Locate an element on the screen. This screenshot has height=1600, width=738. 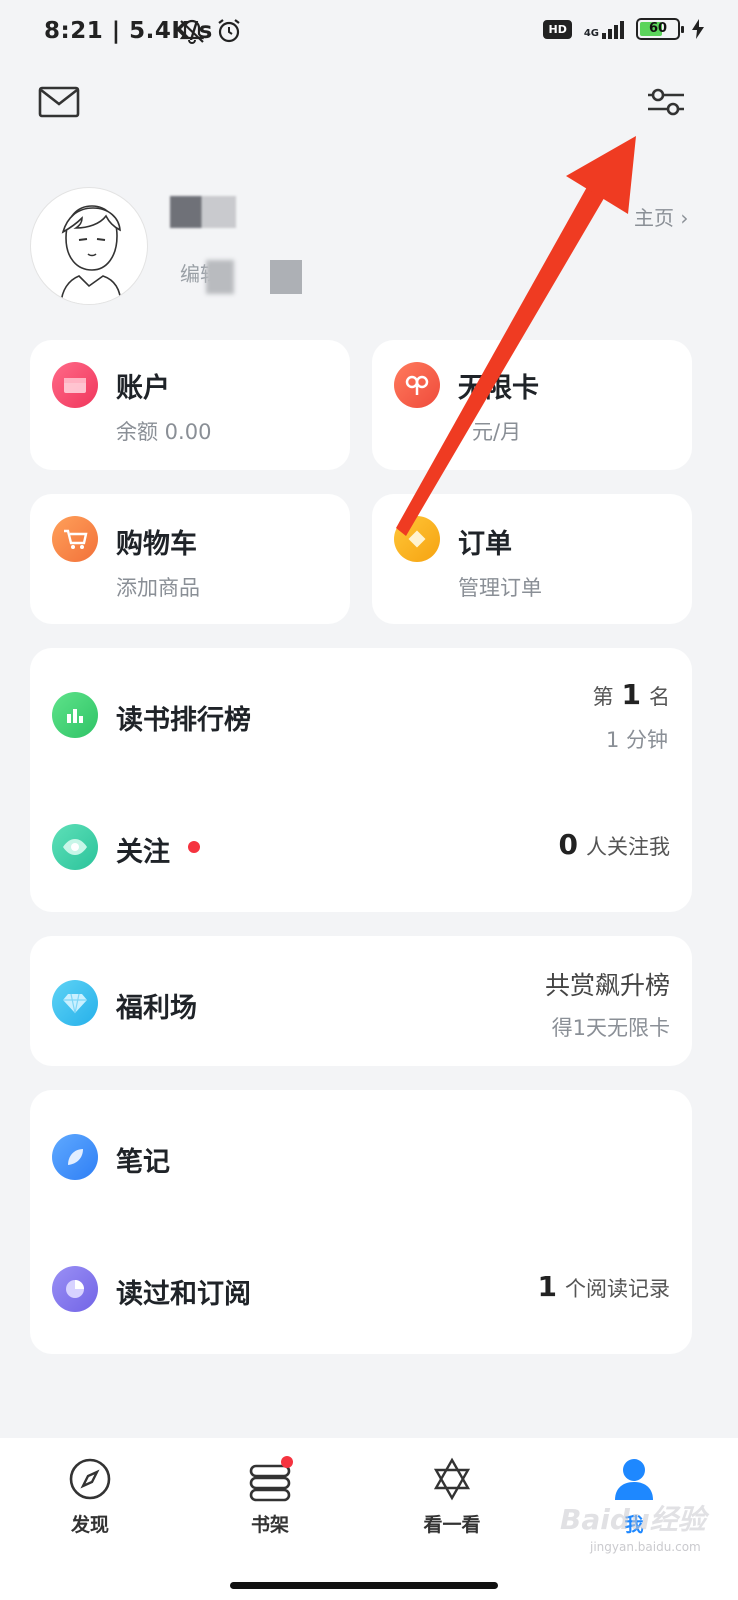
compass-icon is located at coordinates (90, 1479).